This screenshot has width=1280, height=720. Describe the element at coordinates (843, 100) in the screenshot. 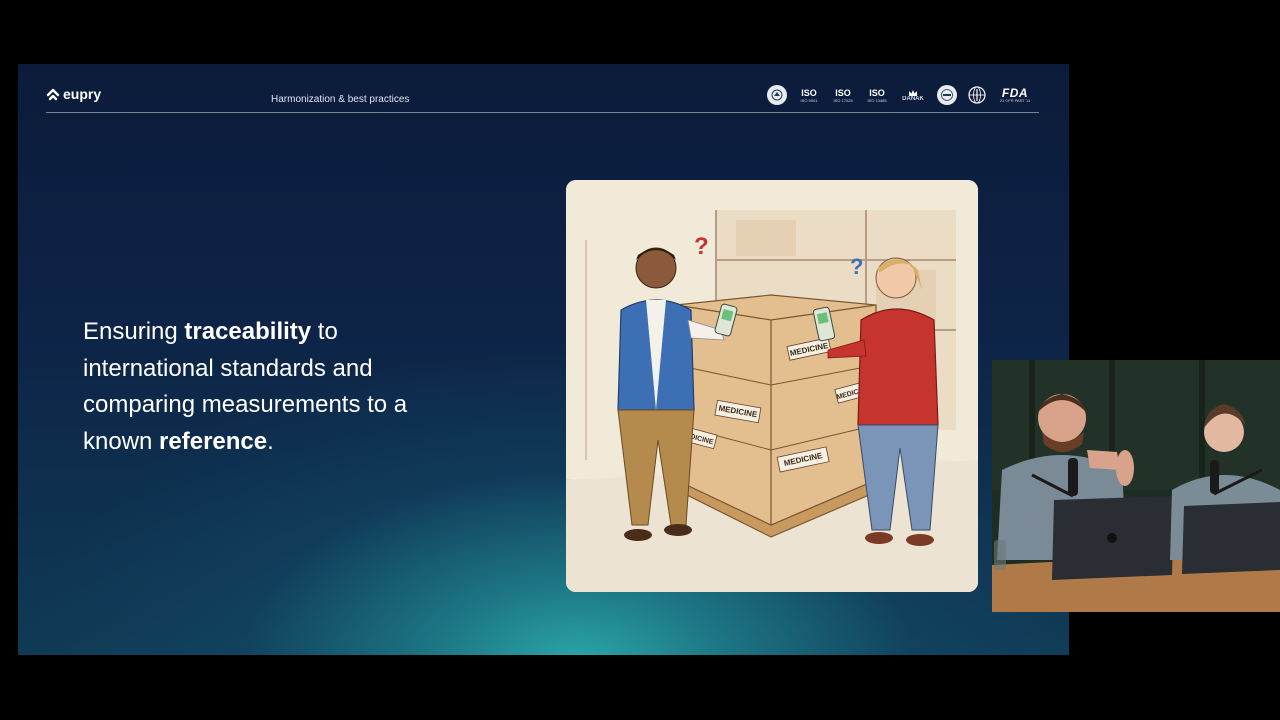

I see `badge-sublabel: ISO 17025` at that location.